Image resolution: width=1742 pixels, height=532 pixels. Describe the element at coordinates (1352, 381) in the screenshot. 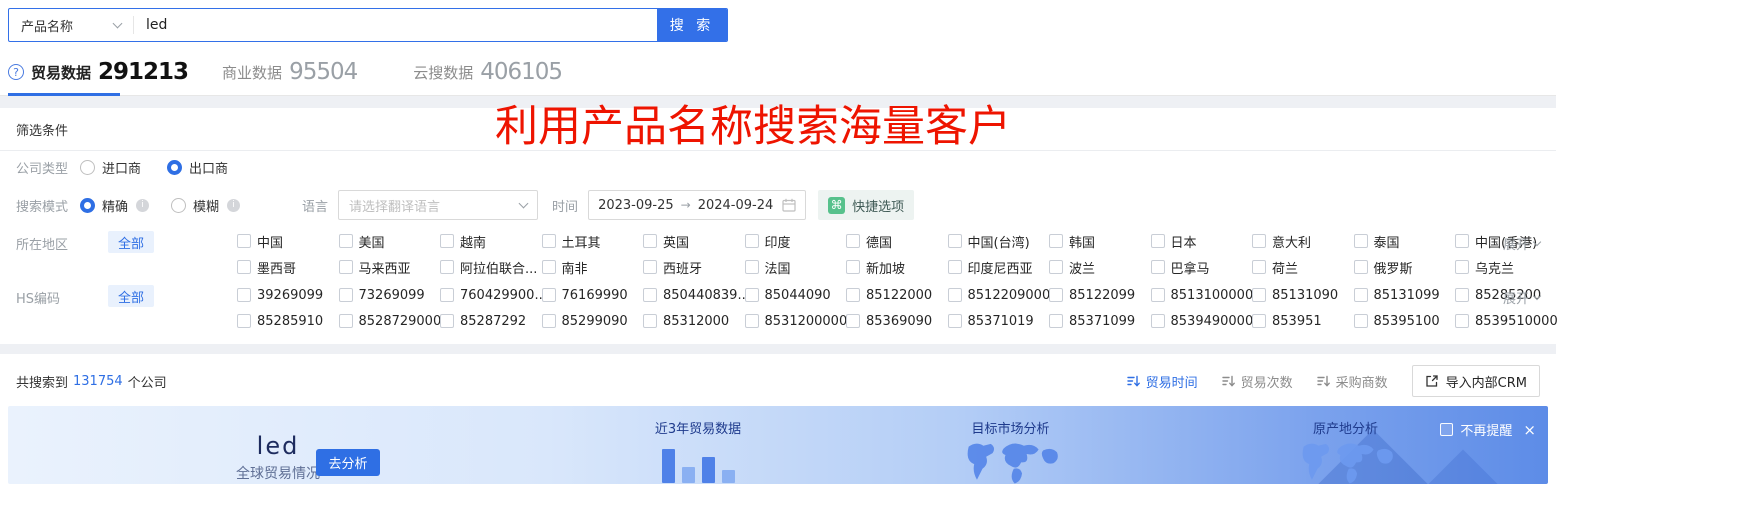

I see `sort-button: 采购商数` at that location.